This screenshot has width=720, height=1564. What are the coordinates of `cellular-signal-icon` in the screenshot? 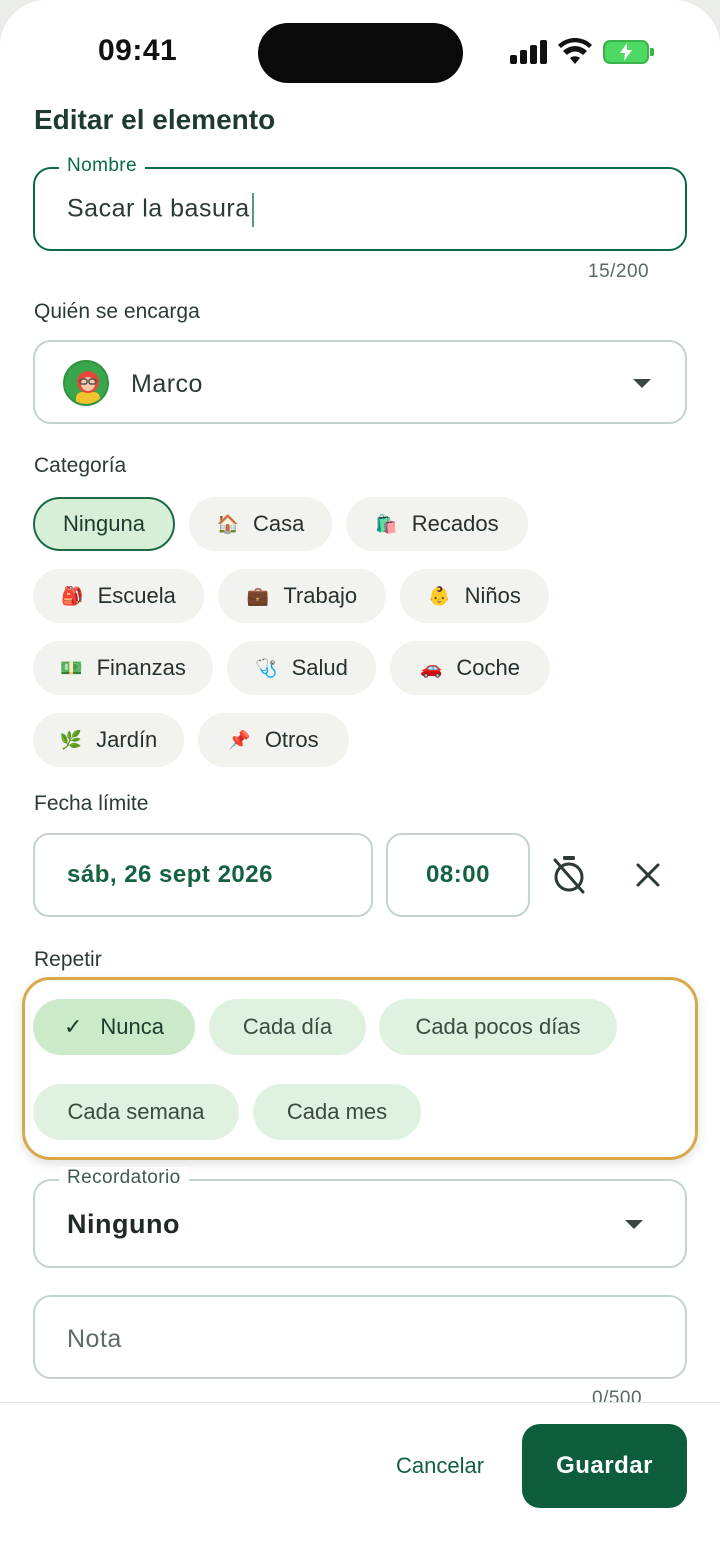 It's located at (529, 52).